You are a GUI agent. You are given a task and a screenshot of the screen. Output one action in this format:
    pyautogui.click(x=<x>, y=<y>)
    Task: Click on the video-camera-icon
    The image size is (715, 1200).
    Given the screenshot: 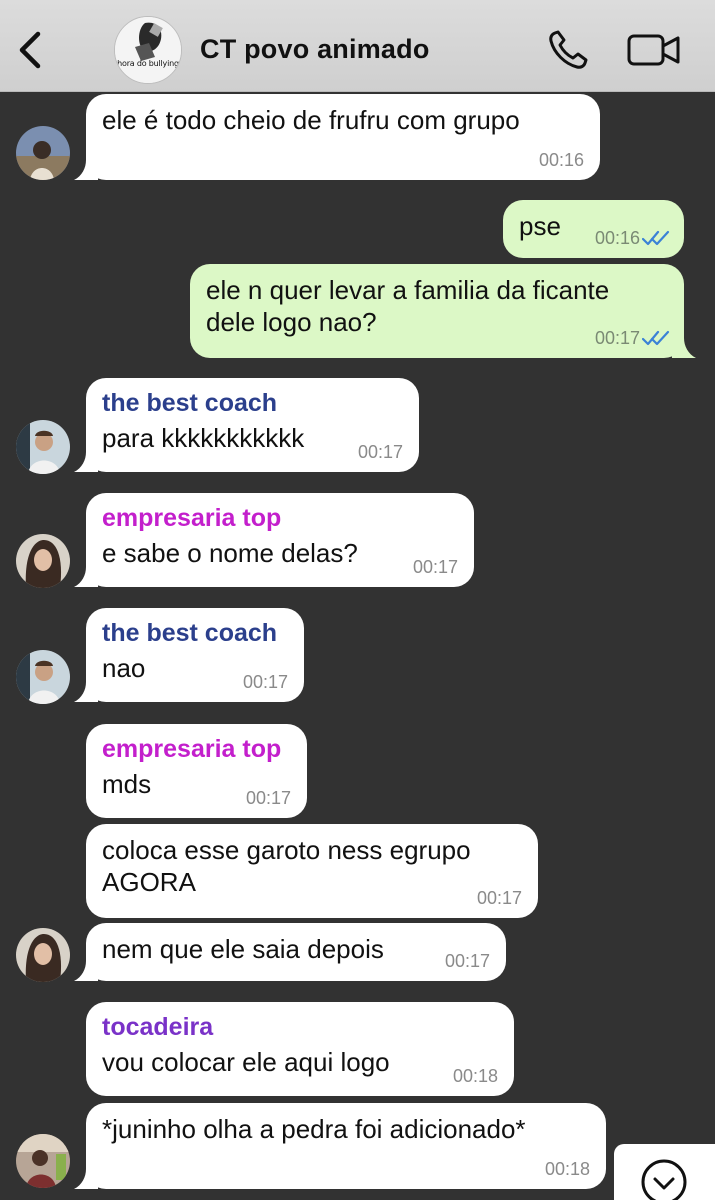 What is the action you would take?
    pyautogui.click(x=653, y=50)
    